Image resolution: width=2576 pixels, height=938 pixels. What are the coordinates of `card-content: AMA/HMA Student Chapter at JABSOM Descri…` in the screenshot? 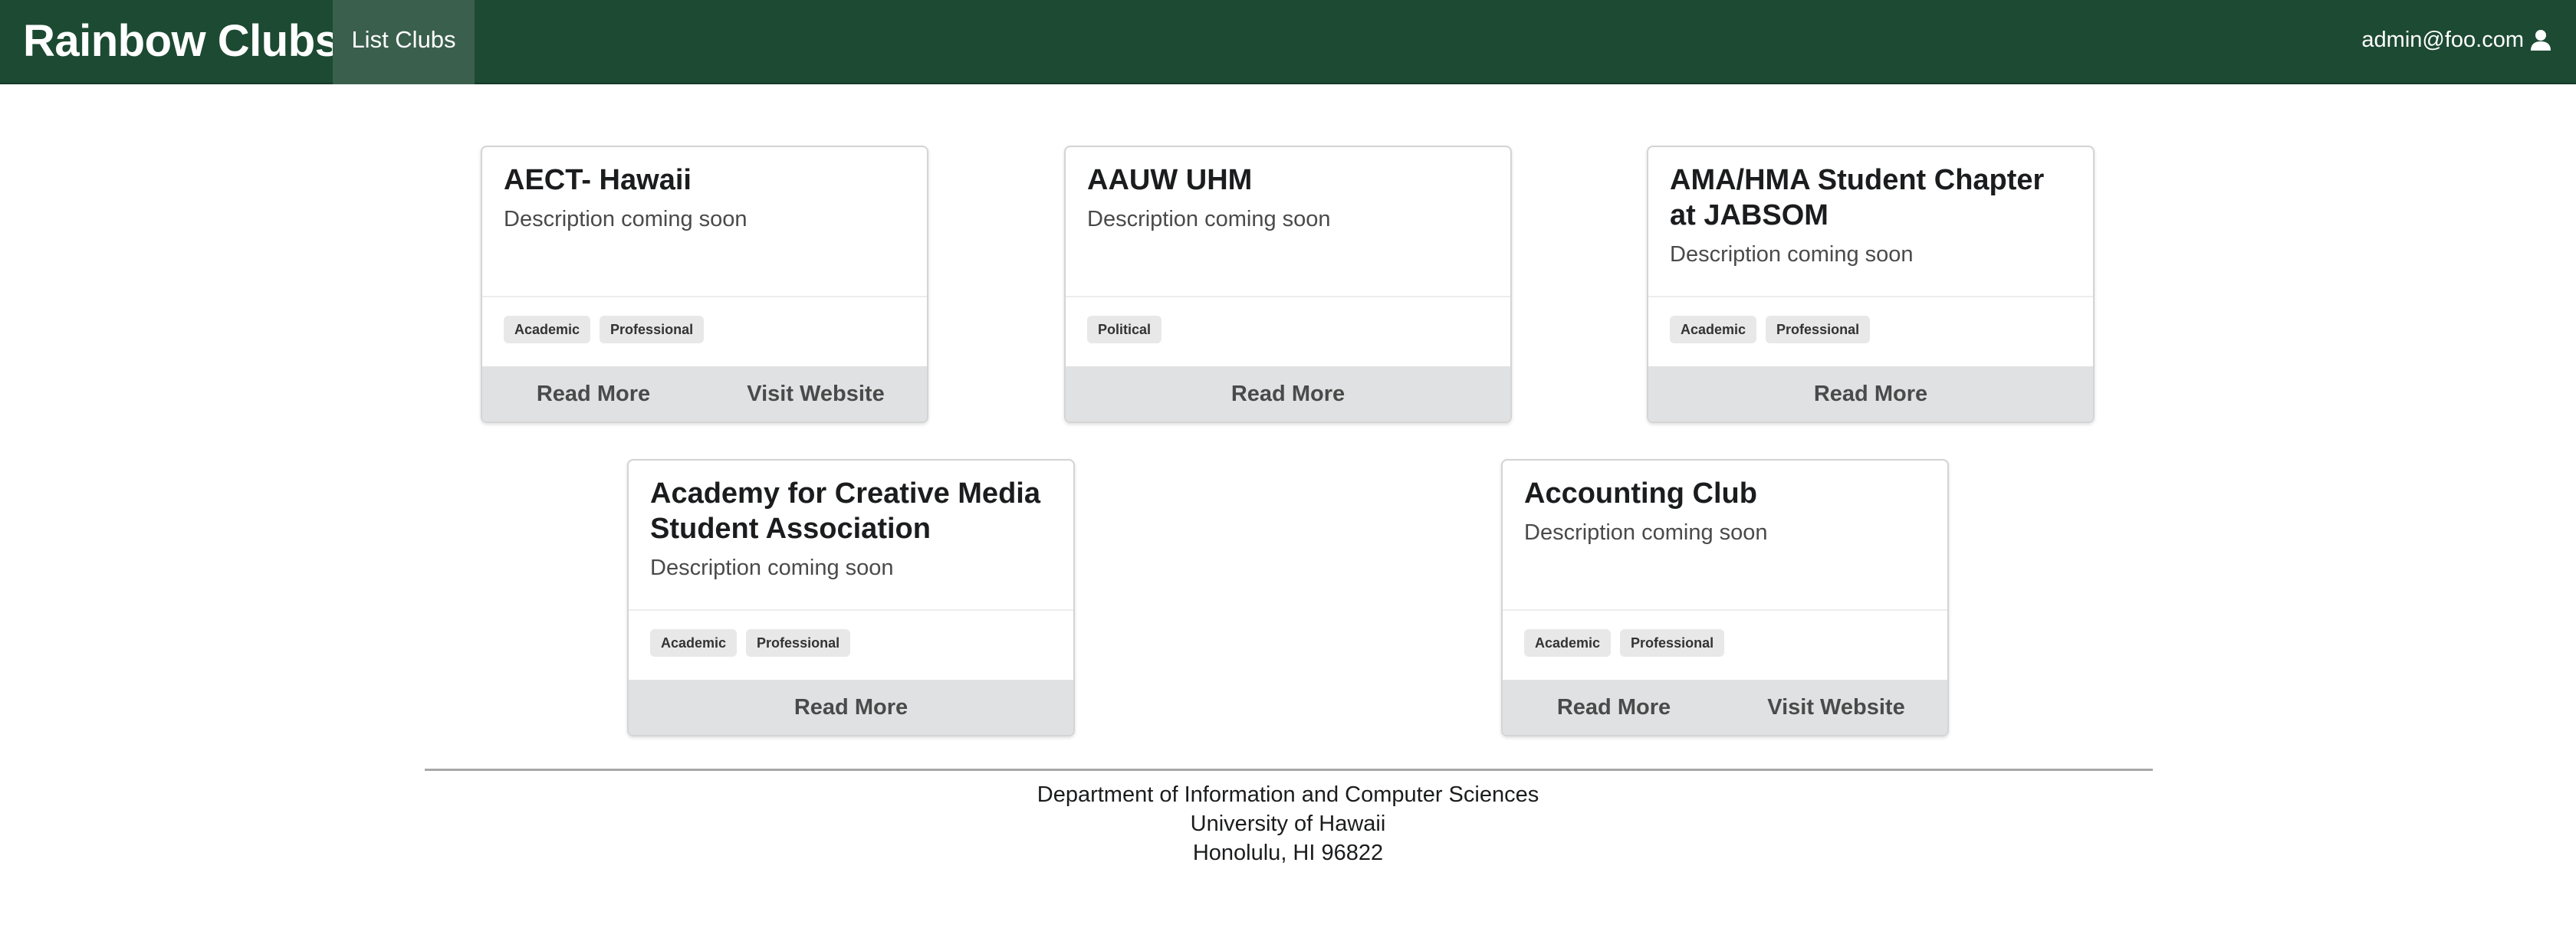 It's located at (1870, 208).